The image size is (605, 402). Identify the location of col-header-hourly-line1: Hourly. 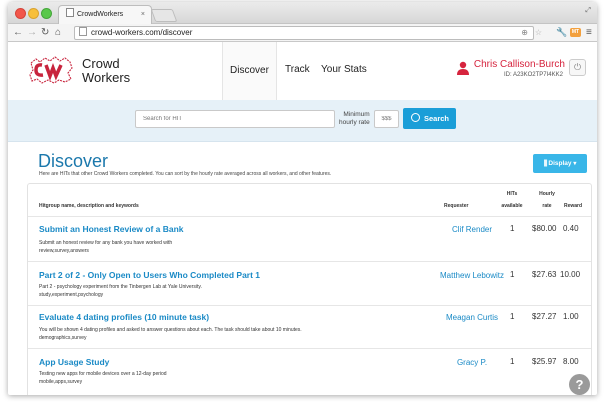
(547, 194).